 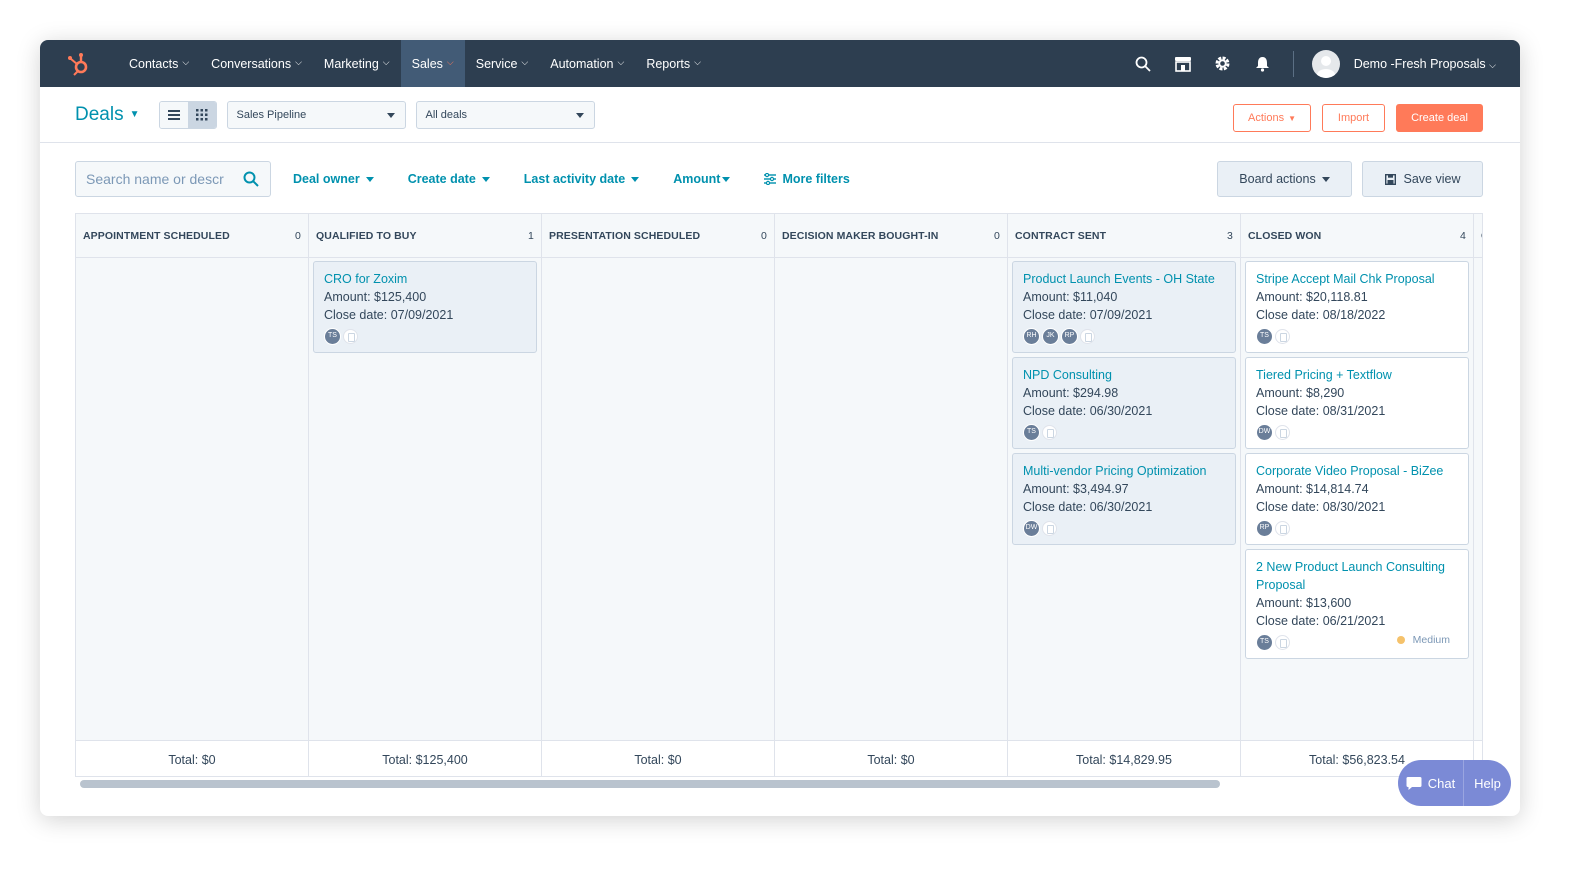 What do you see at coordinates (1357, 279) in the screenshot?
I see `deal-name-link: Stripe Accept Mail Chk Proposal` at bounding box center [1357, 279].